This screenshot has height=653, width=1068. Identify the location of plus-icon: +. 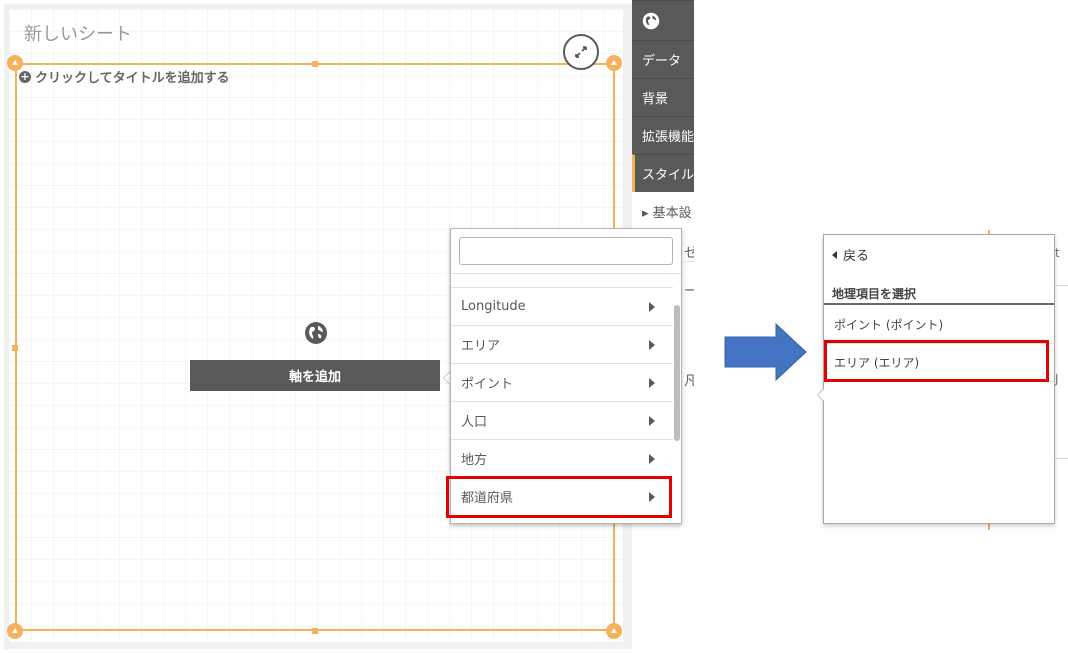
(25, 76).